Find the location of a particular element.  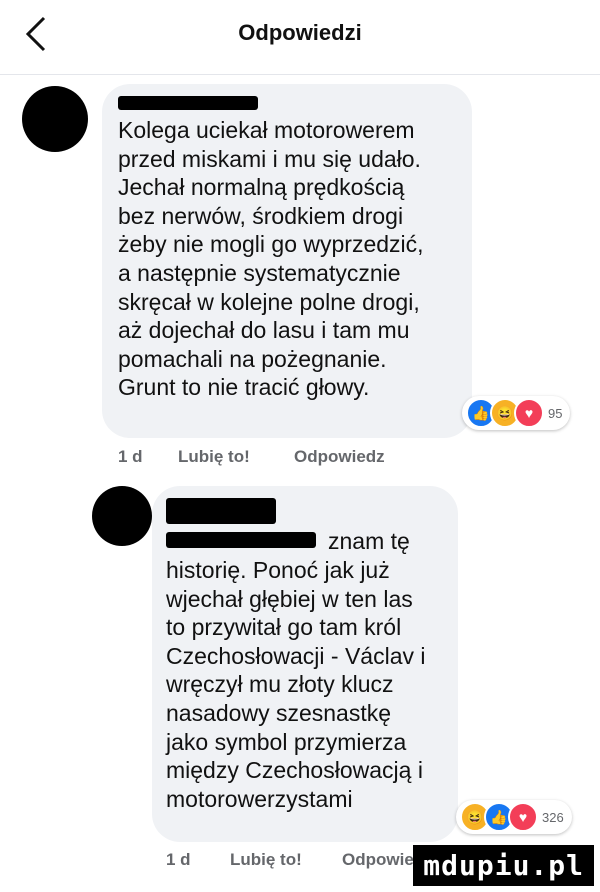

watermark-logo: mdupiu.pl is located at coordinates (503, 865).